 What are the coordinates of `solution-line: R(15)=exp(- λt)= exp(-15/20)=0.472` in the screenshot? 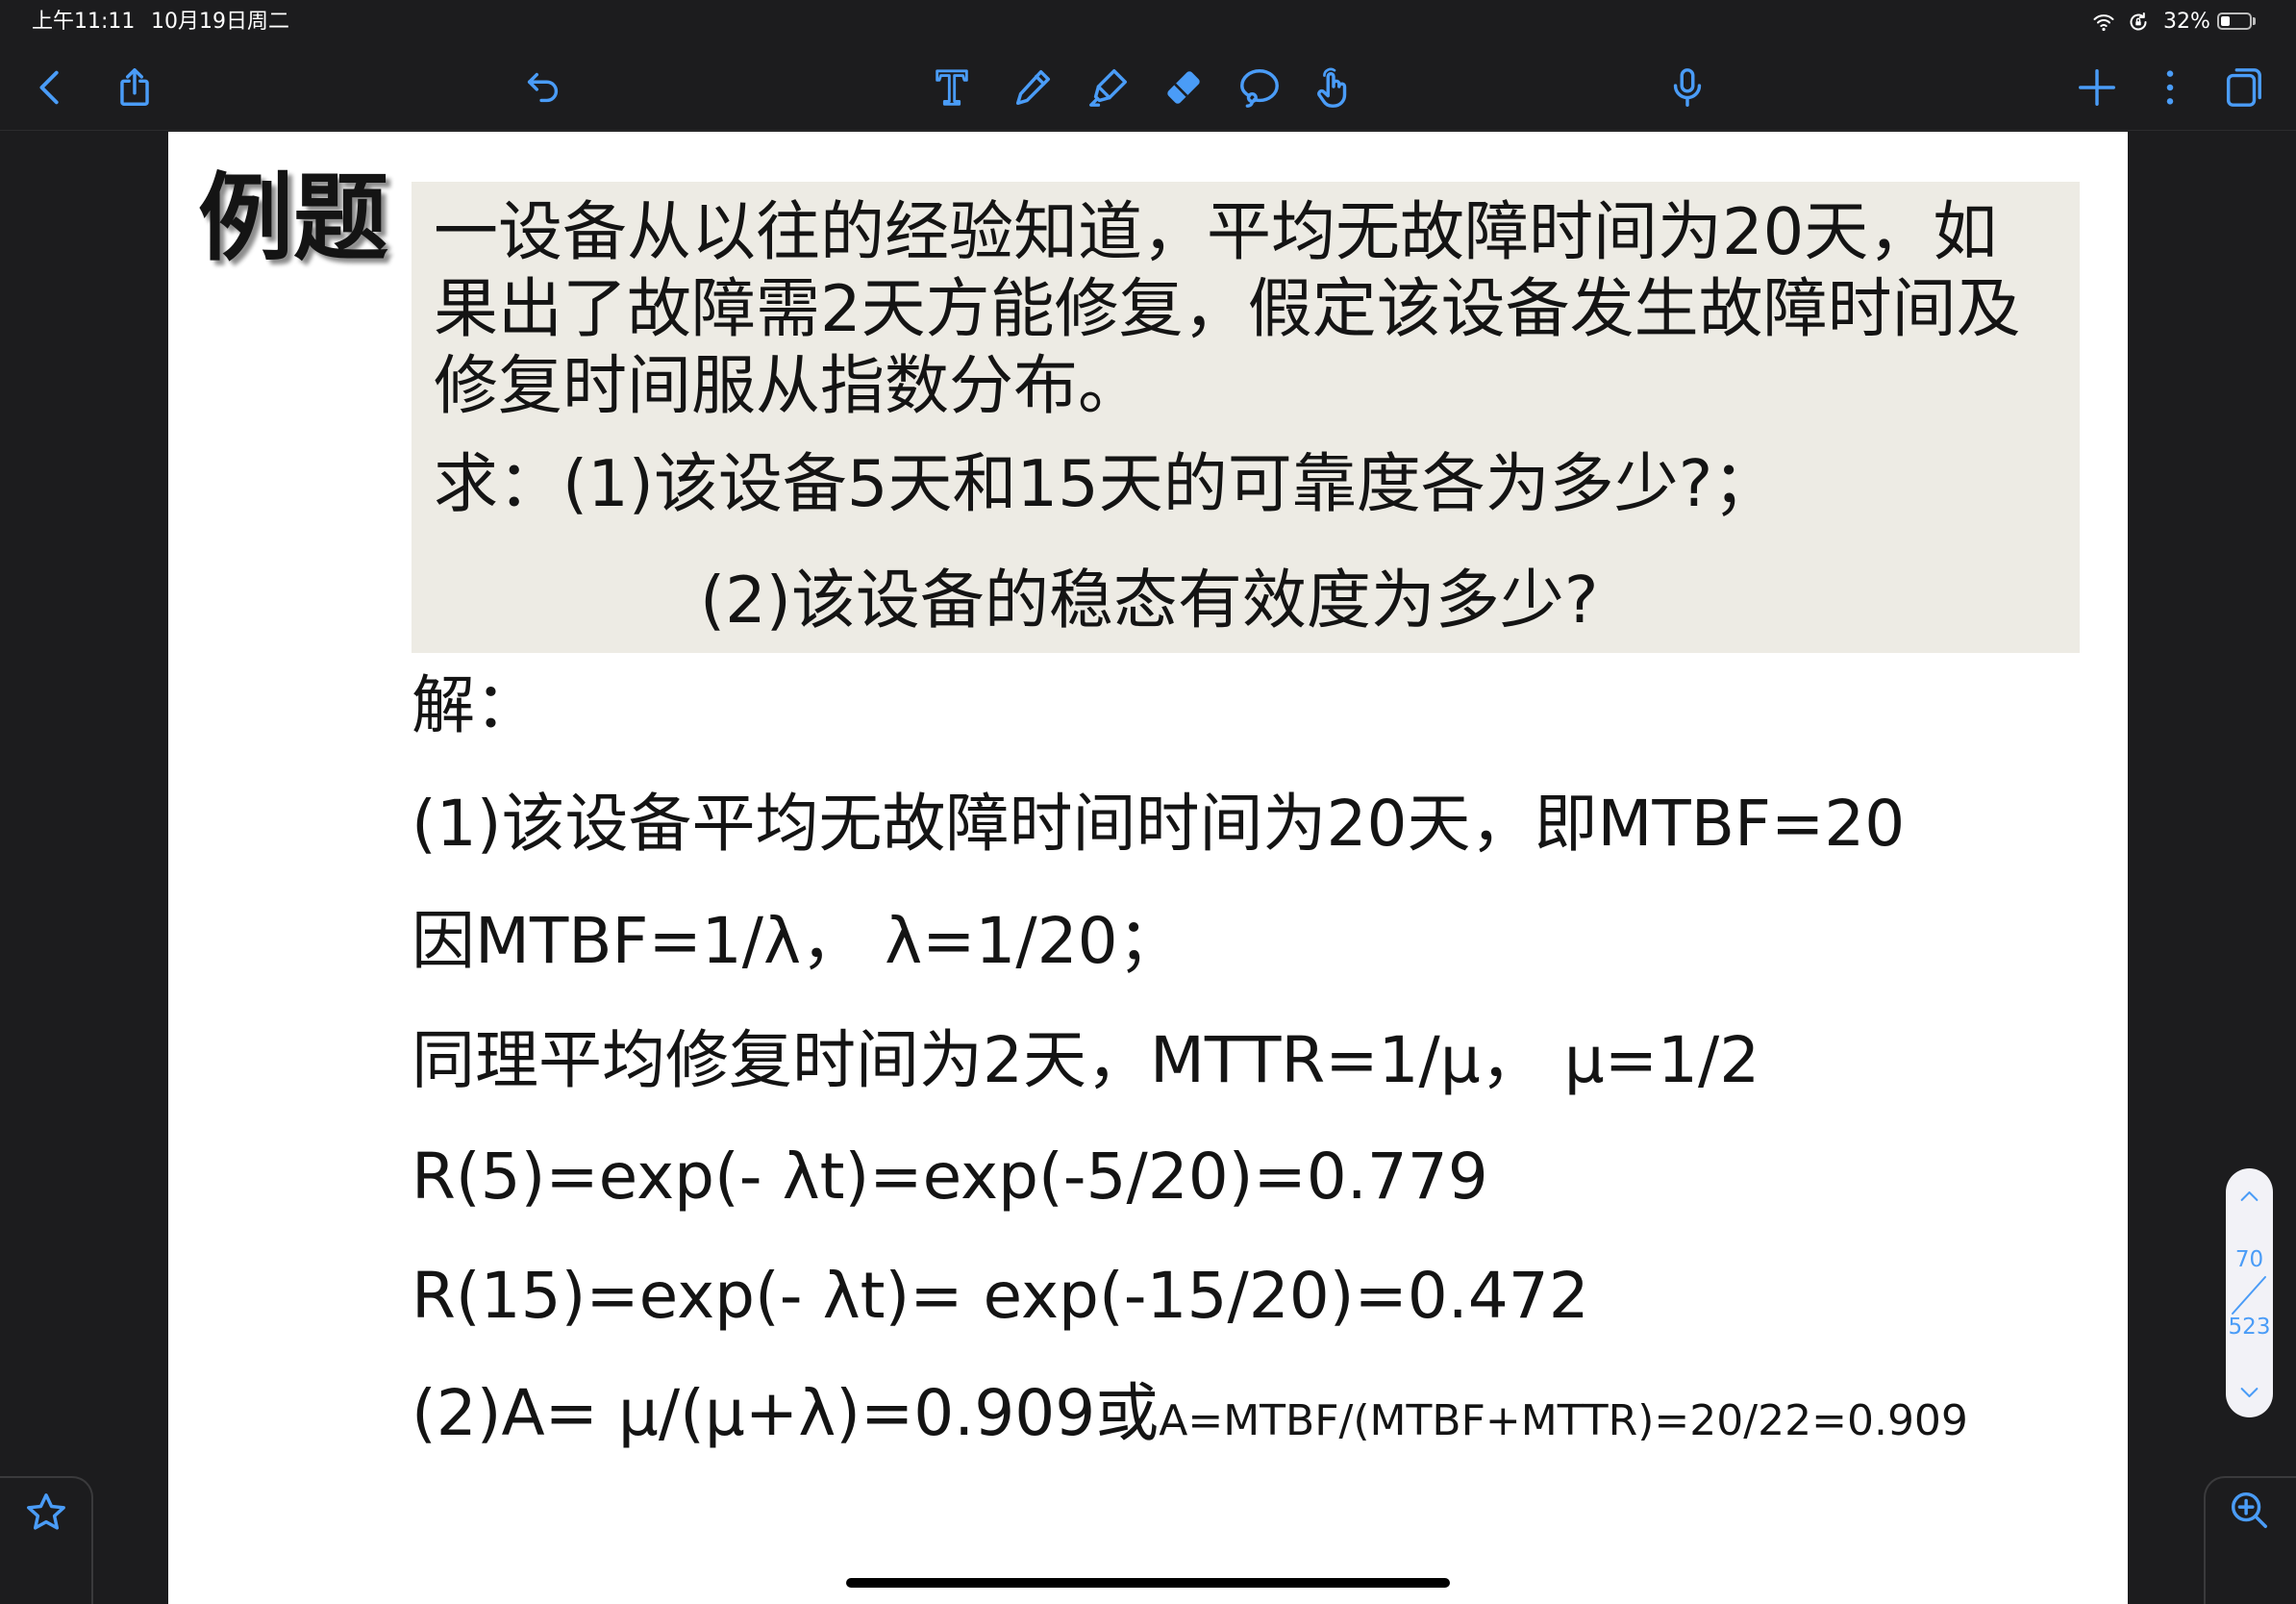 It's located at (1001, 1296).